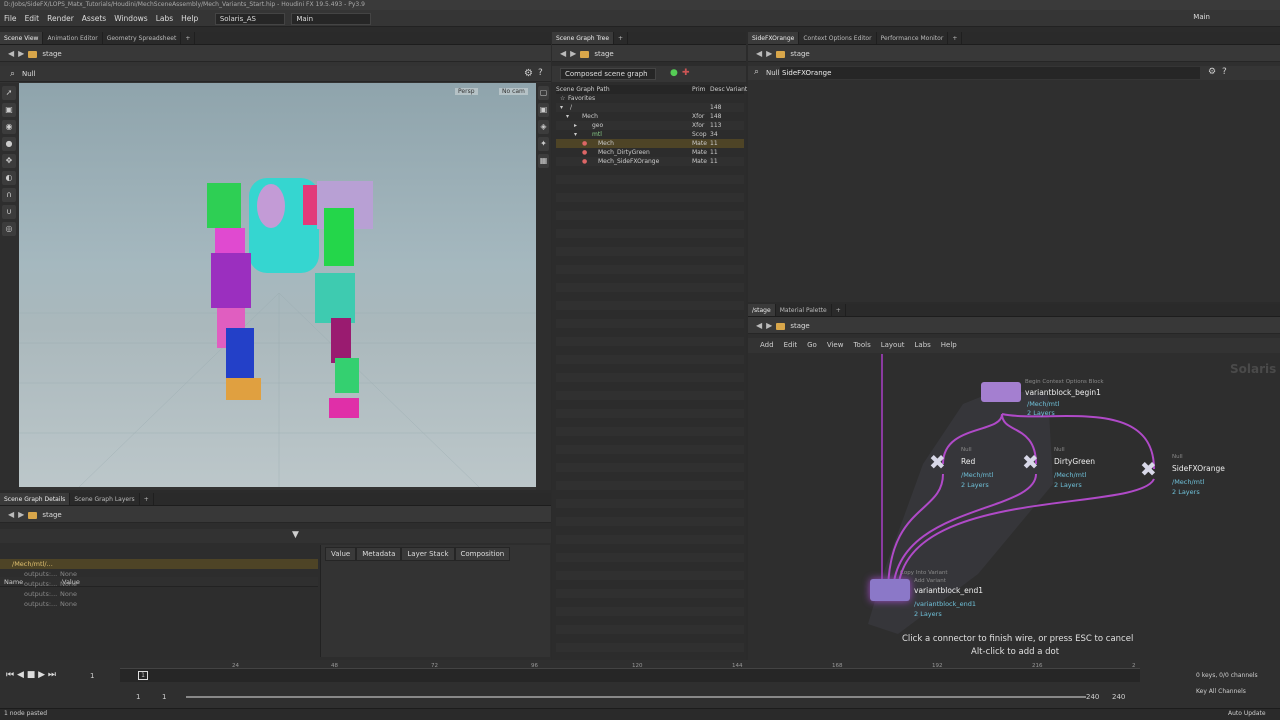 This screenshot has height=720, width=1280. What do you see at coordinates (838, 38) in the screenshot?
I see `tab-context-options: Context Options Editor` at bounding box center [838, 38].